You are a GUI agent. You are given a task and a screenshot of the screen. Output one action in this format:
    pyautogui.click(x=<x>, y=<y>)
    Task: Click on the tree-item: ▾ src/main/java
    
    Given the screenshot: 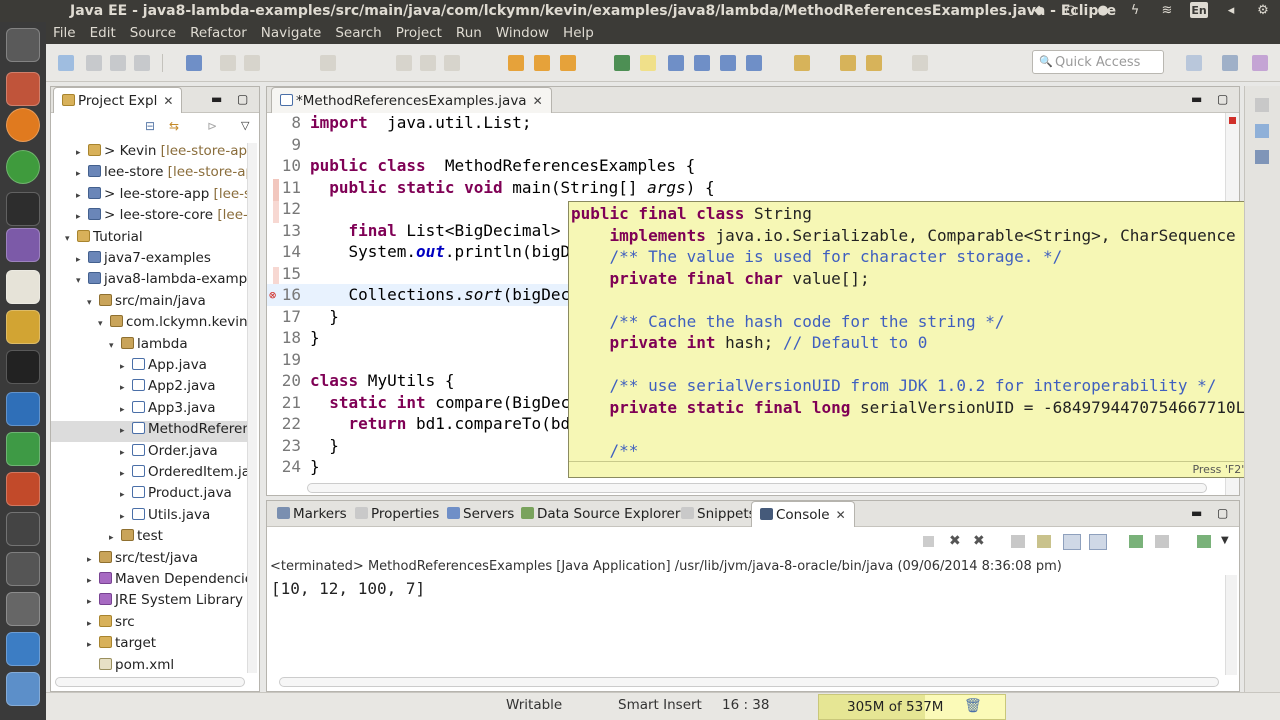 What is the action you would take?
    pyautogui.click(x=128, y=303)
    